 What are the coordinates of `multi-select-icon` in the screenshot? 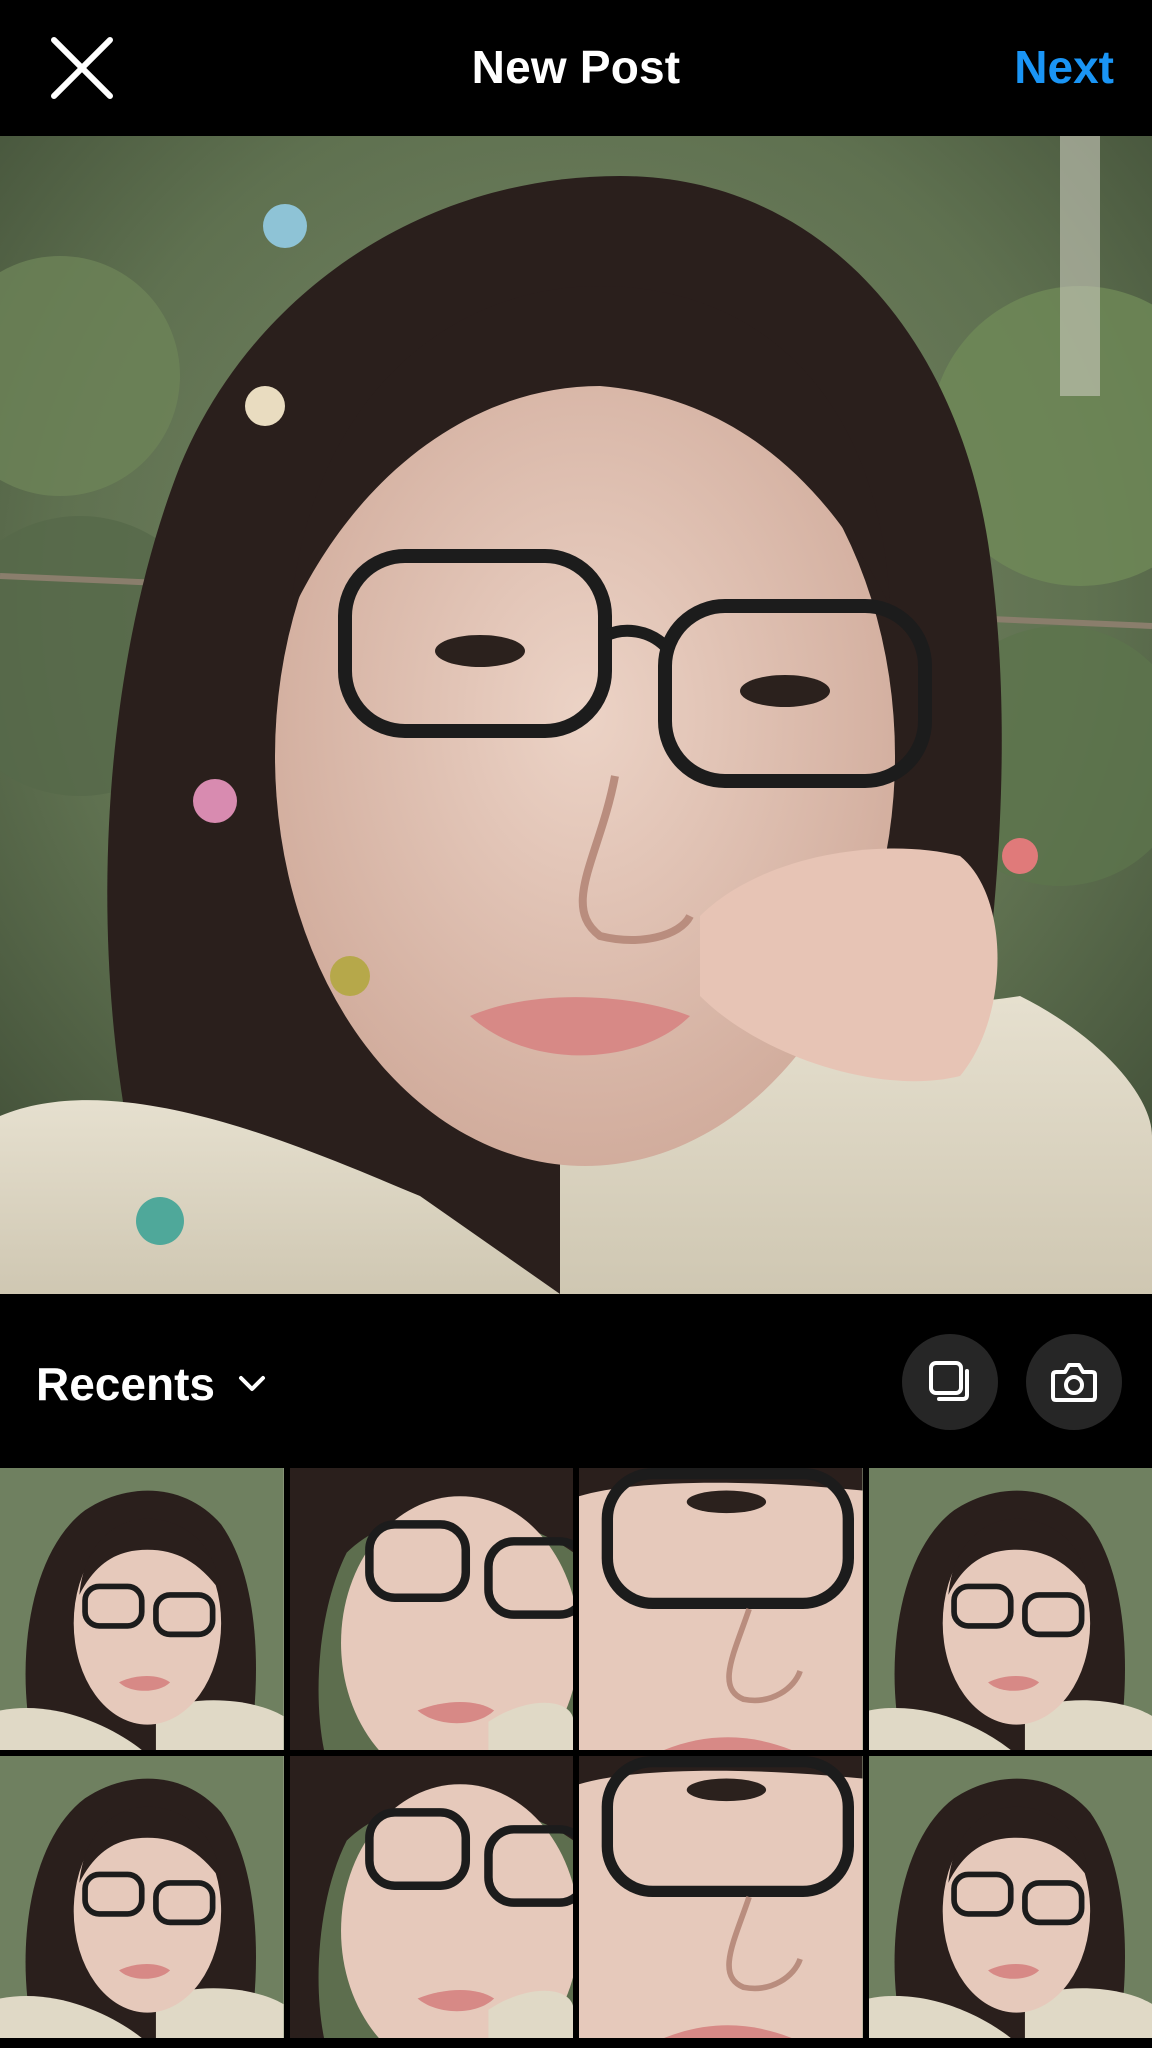 It's located at (949, 1381).